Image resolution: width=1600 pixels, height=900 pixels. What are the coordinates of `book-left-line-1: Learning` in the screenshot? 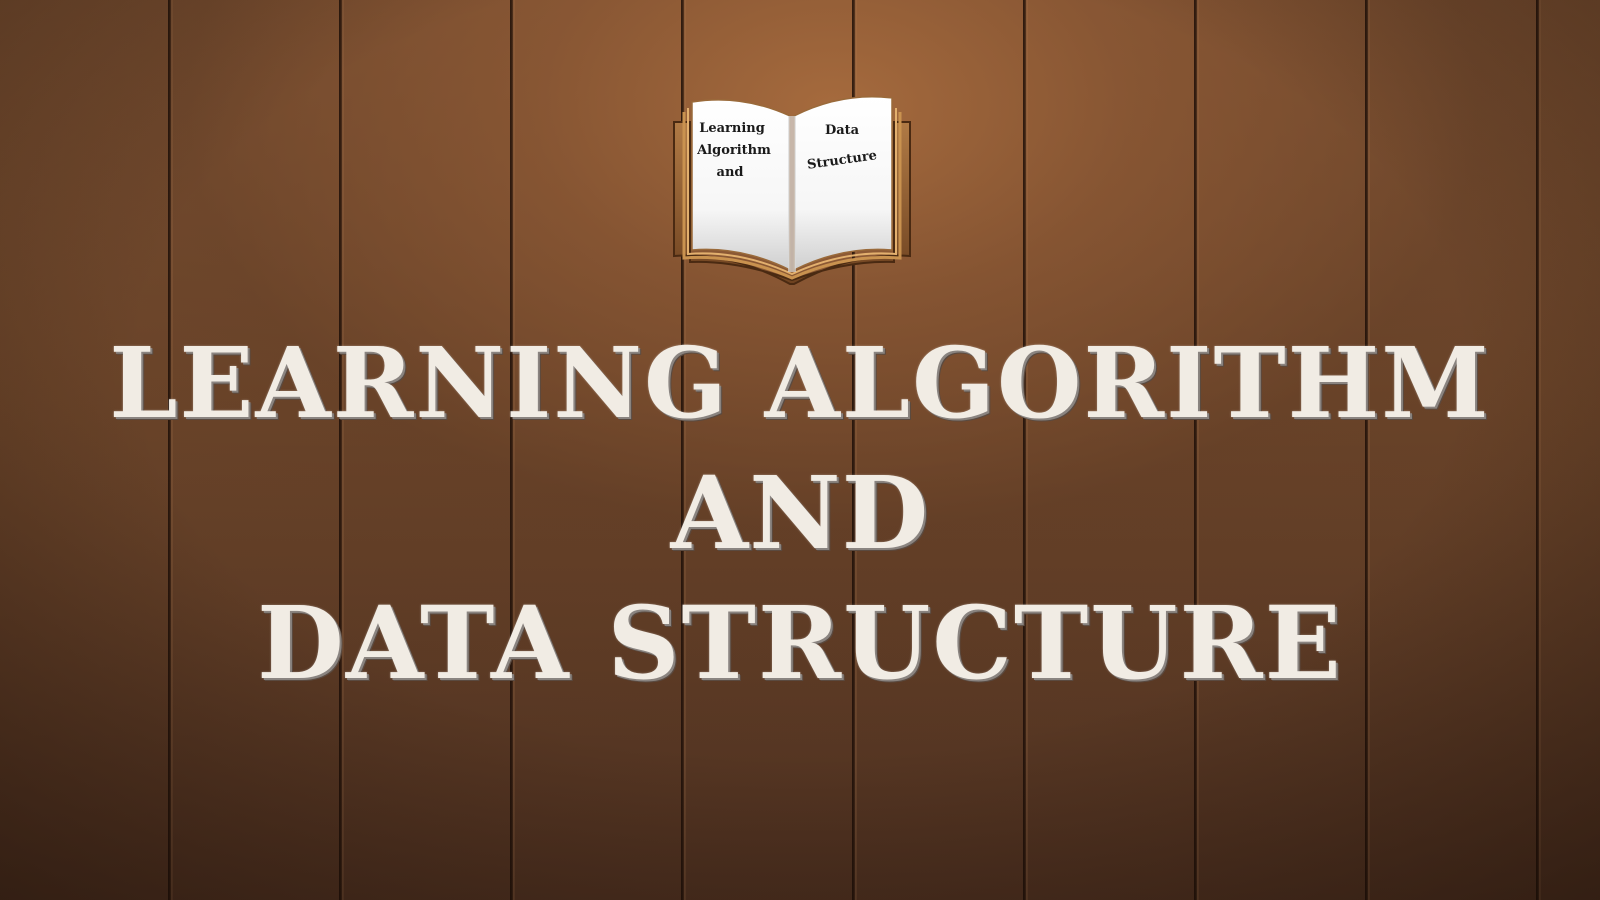 It's located at (732, 128).